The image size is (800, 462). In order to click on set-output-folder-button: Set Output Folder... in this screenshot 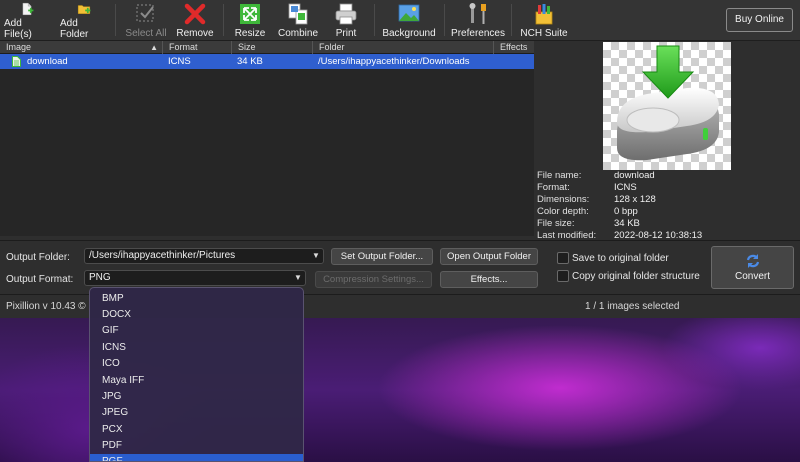, I will do `click(382, 256)`.